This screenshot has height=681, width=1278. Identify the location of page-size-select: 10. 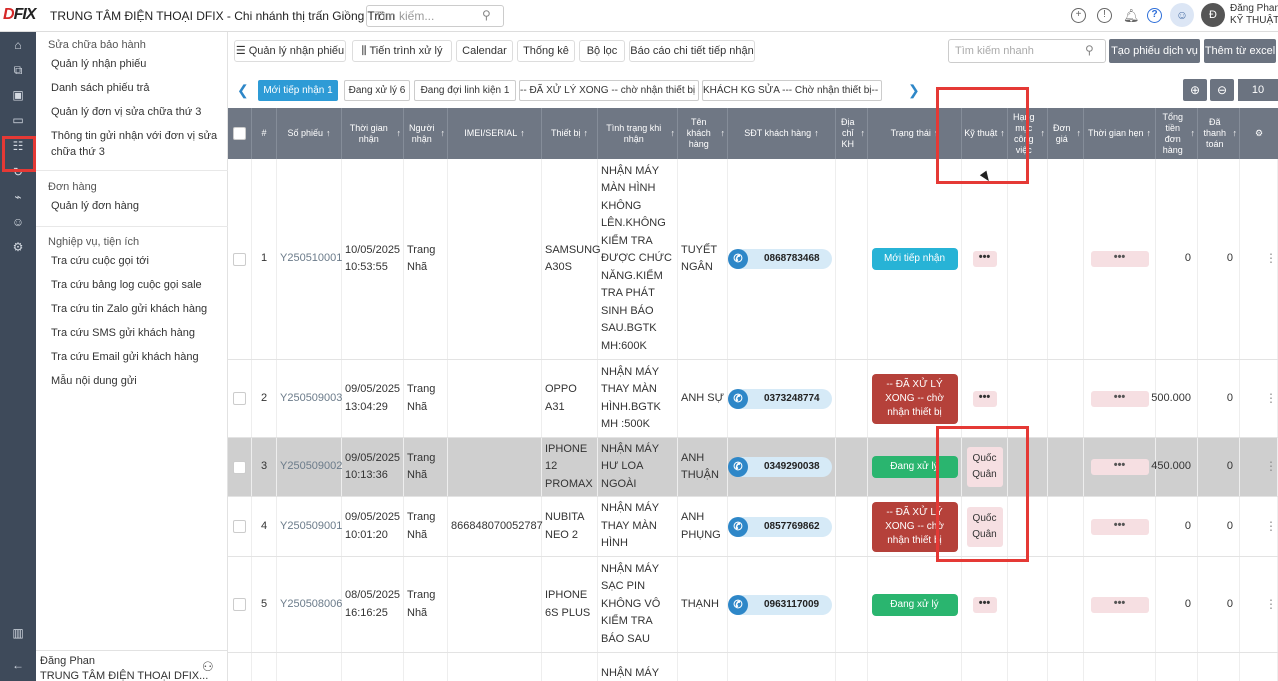
(1258, 90).